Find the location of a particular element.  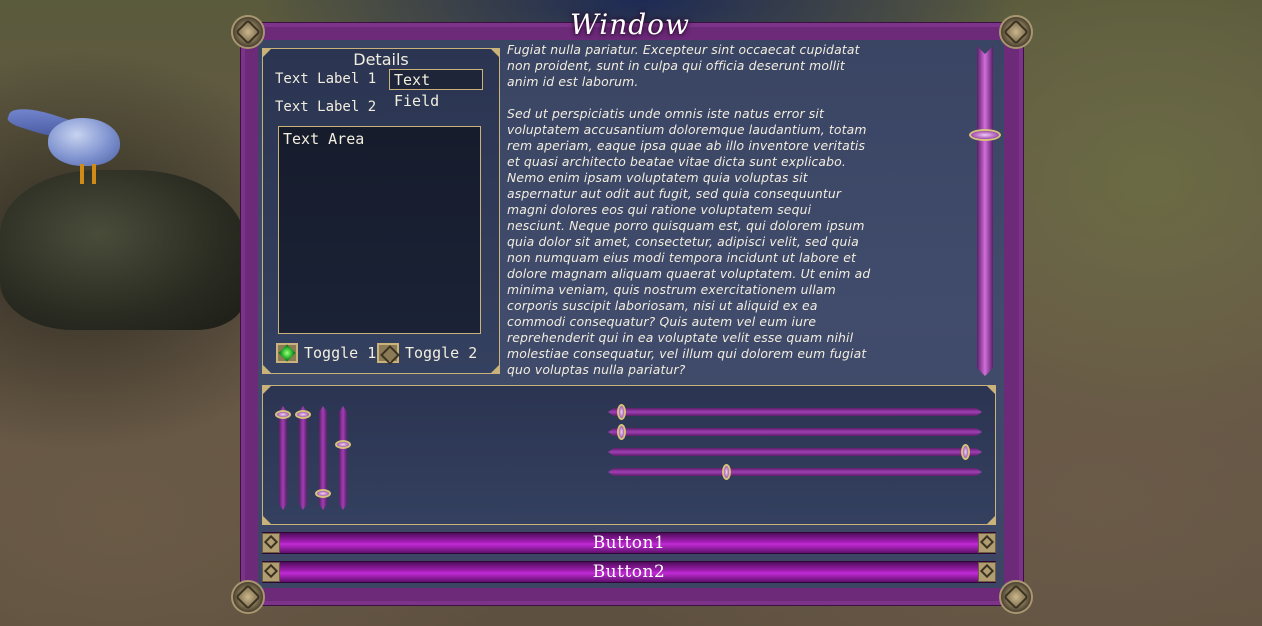

button-2: Button2 is located at coordinates (629, 572).